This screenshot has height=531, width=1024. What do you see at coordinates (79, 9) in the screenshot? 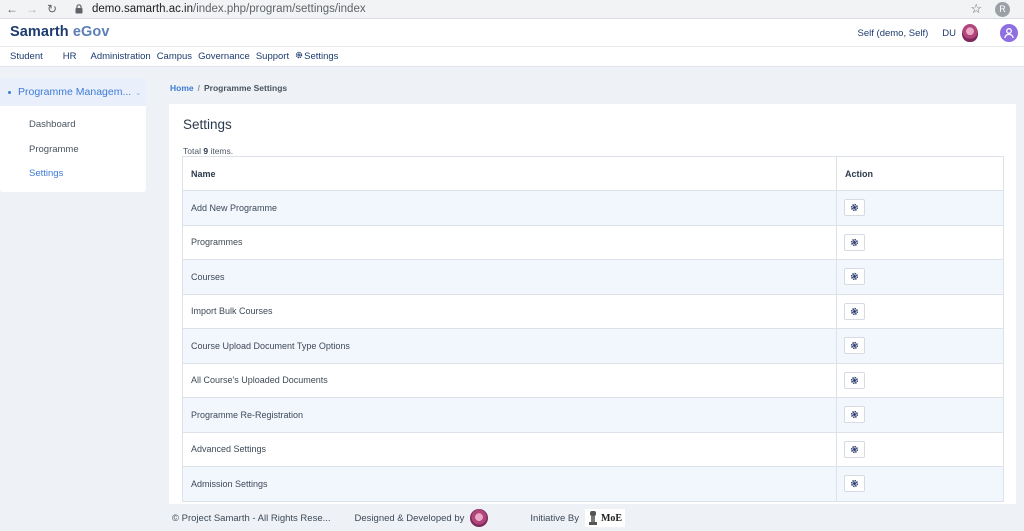
I see `lock-icon` at bounding box center [79, 9].